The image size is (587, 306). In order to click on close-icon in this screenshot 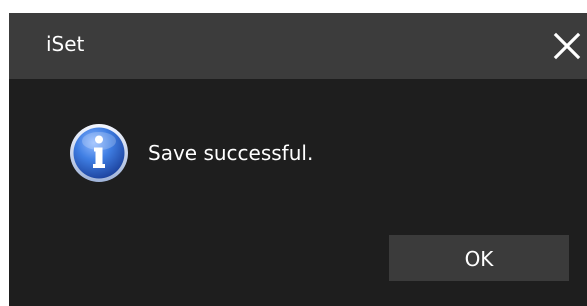, I will do `click(567, 46)`.